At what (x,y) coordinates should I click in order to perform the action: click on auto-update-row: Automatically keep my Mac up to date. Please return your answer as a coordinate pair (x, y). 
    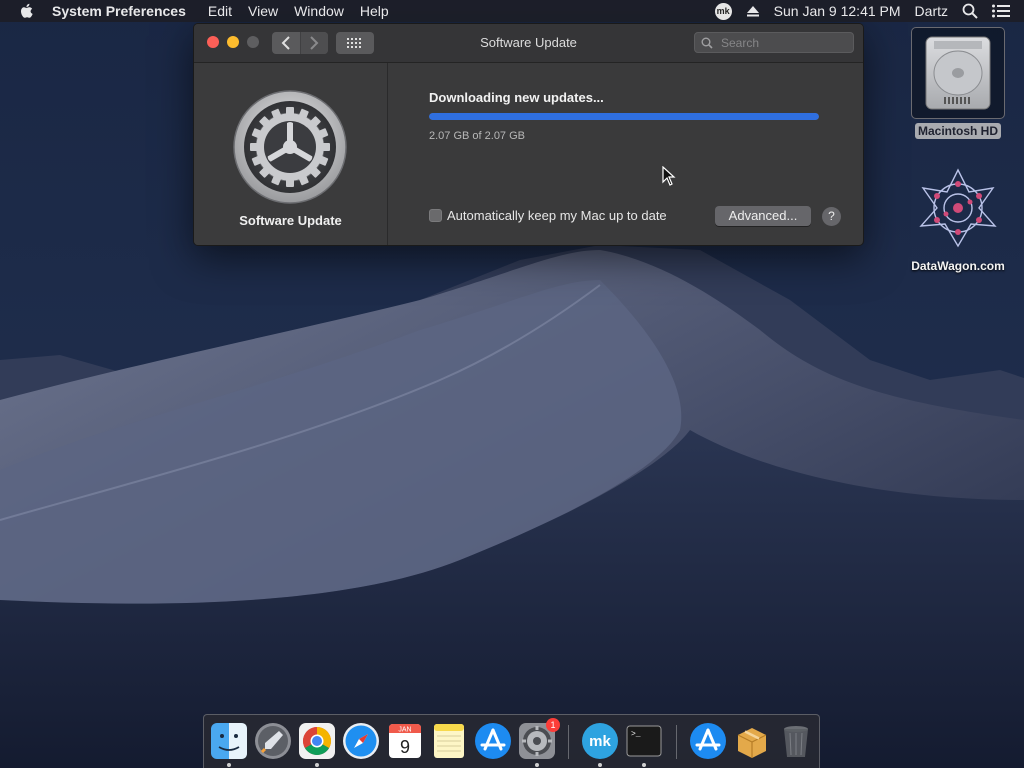
    Looking at the image, I should click on (548, 215).